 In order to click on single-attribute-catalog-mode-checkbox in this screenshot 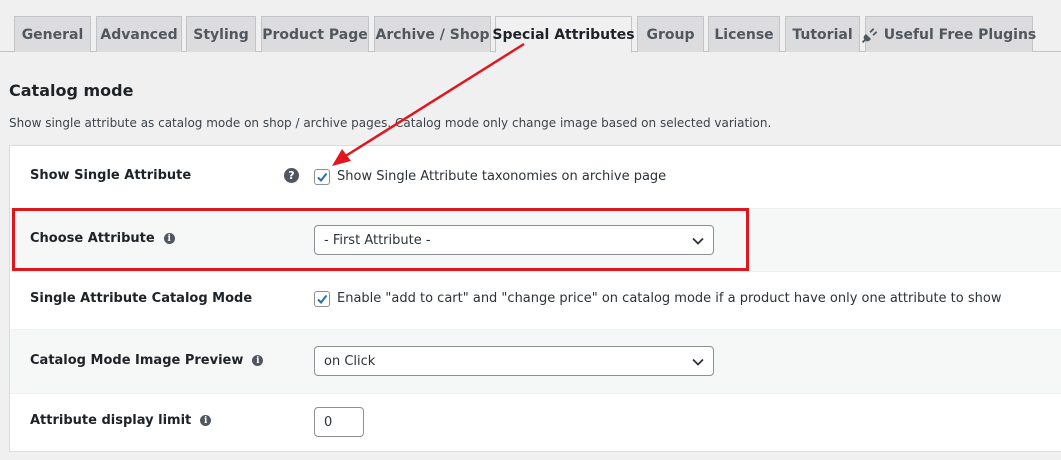, I will do `click(322, 299)`.